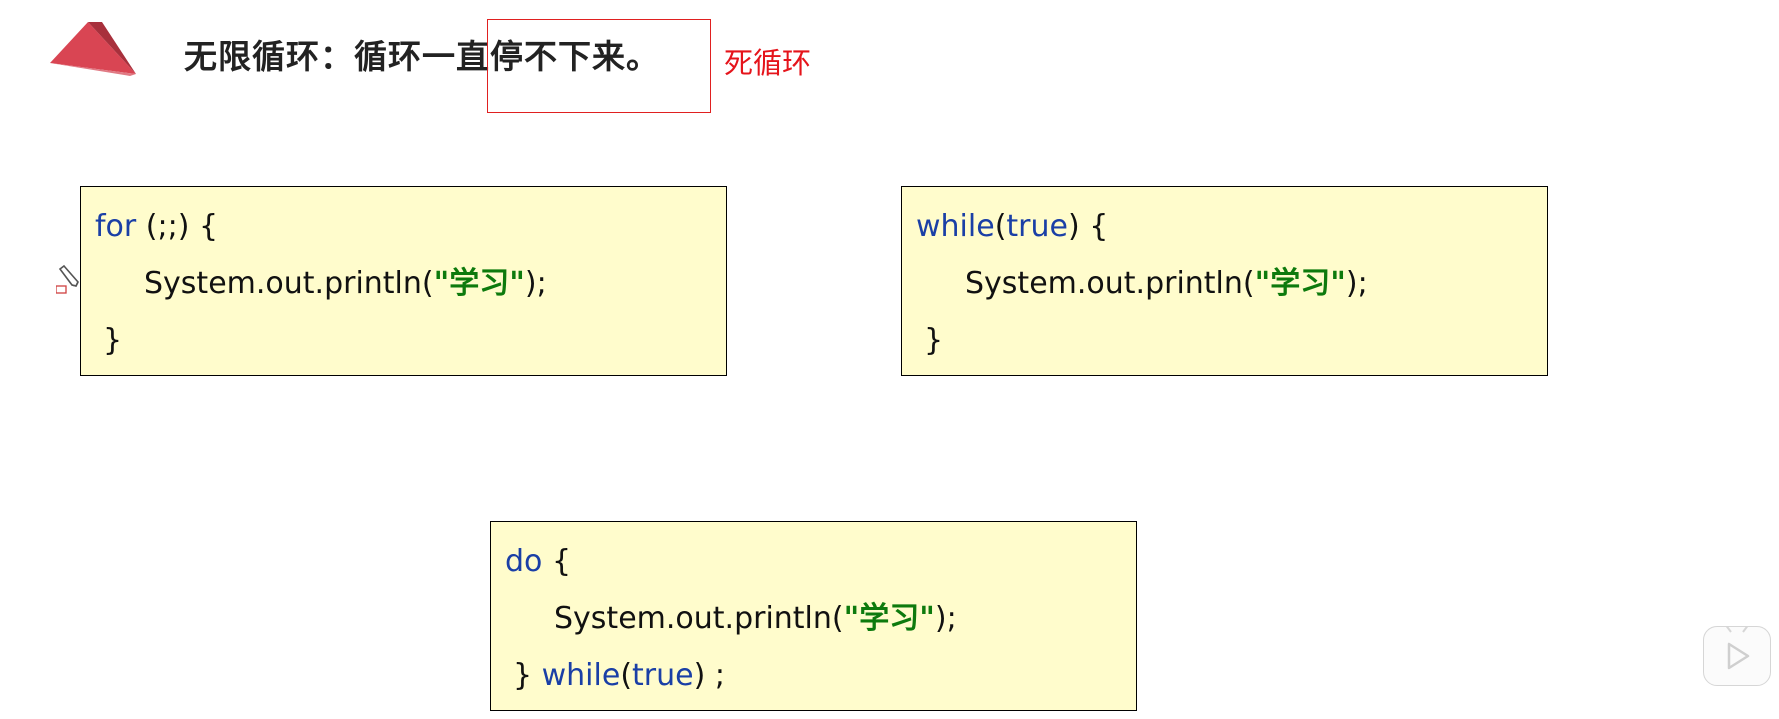 Image resolution: width=1779 pixels, height=719 pixels. What do you see at coordinates (524, 561) in the screenshot?
I see `keyword: do` at bounding box center [524, 561].